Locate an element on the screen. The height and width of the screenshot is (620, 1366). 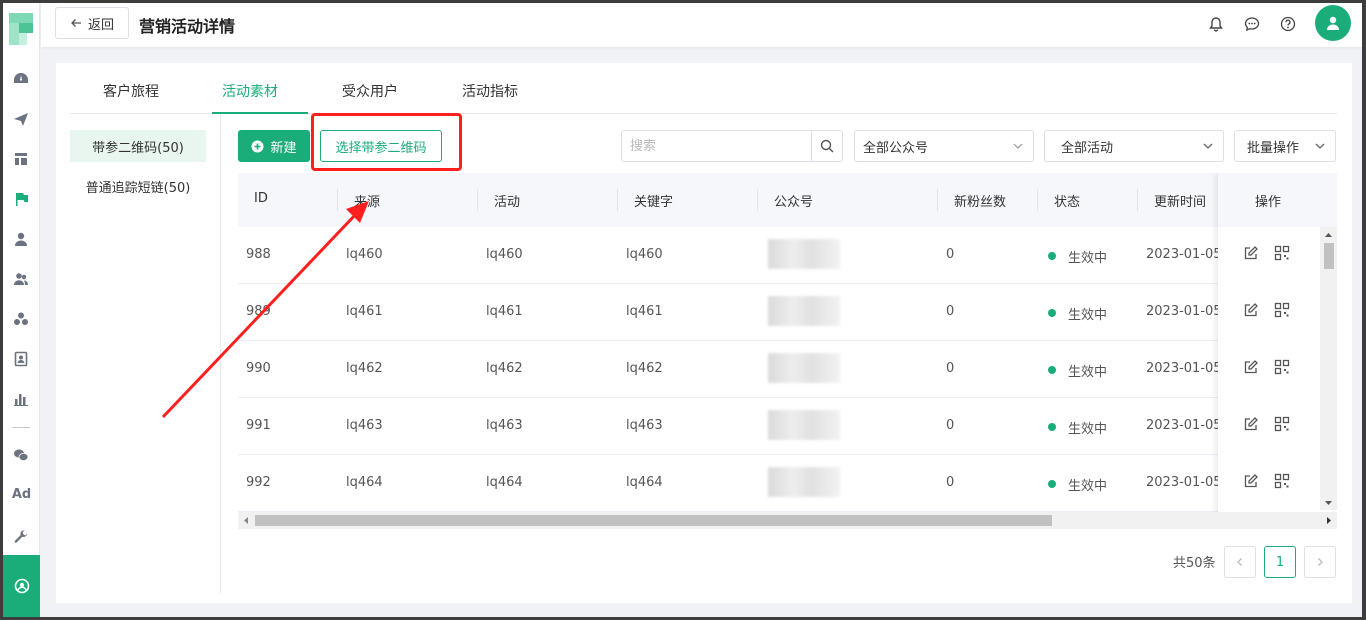
table-header: ID 来源 活动 关键字 公众号 新粉丝数 状态 更新时间 is located at coordinates (787, 200).